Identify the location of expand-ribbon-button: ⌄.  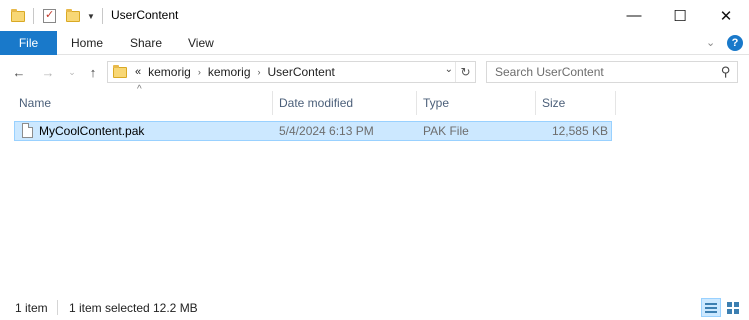
(710, 42).